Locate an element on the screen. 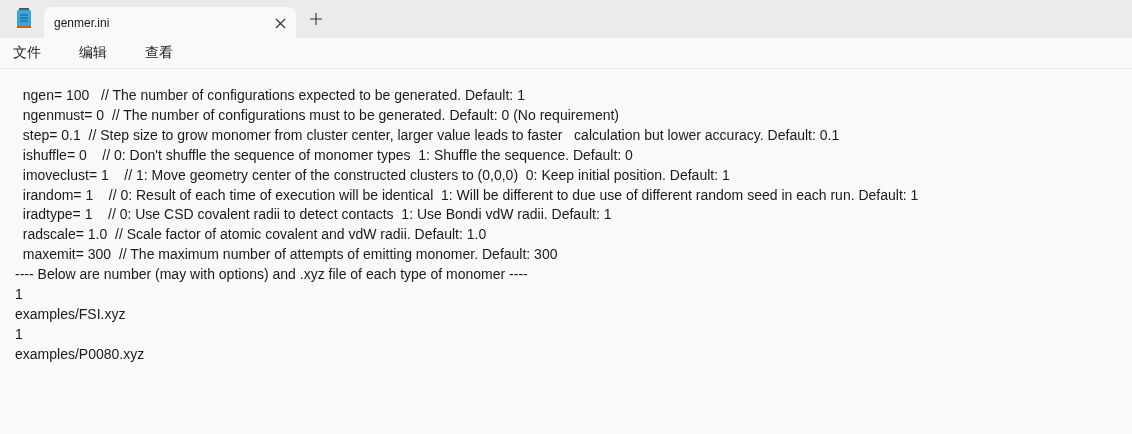  menu-item: 文件 is located at coordinates (27, 53).